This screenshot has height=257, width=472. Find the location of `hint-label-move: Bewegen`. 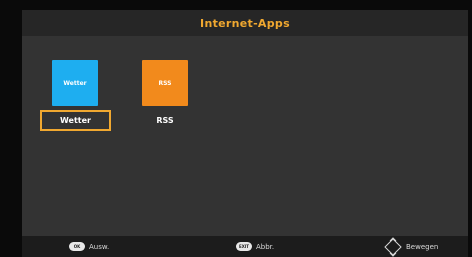

hint-label-move: Bewegen is located at coordinates (422, 246).